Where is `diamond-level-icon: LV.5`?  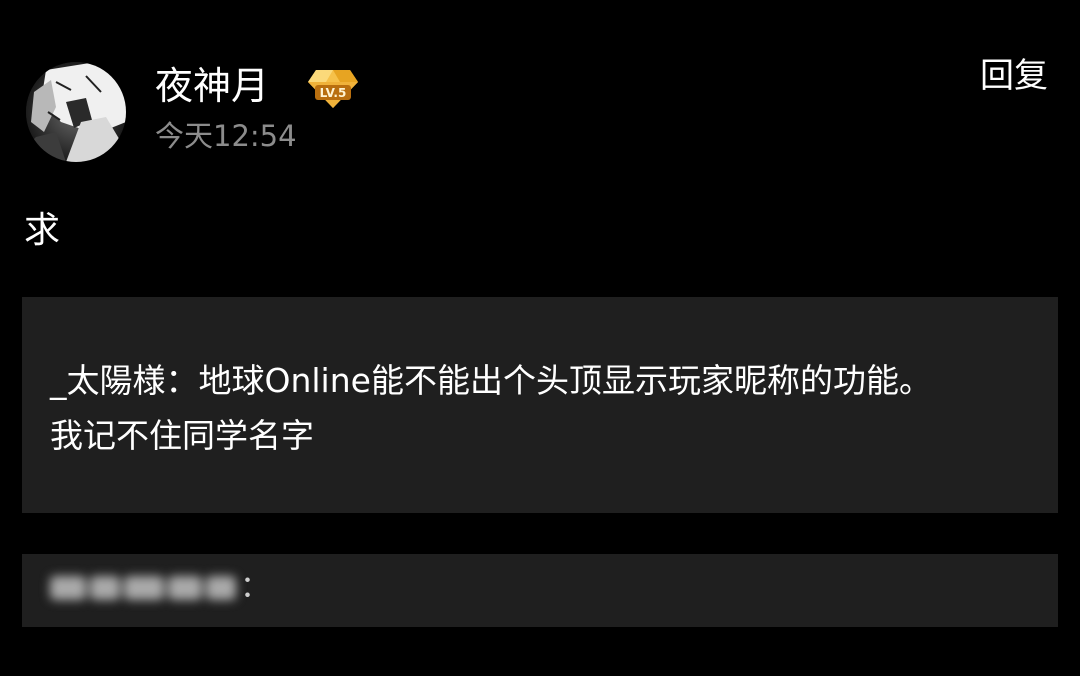
diamond-level-icon: LV.5 is located at coordinates (333, 88).